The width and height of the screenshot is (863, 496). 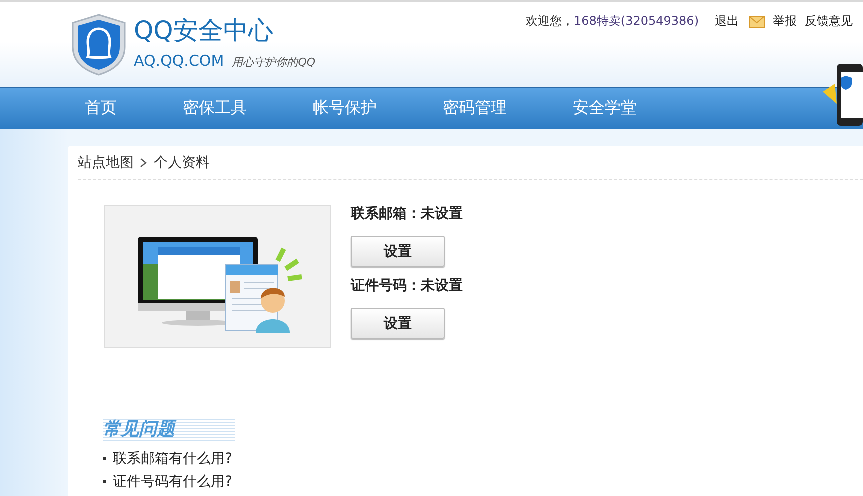 What do you see at coordinates (172, 481) in the screenshot?
I see `faq-link: 证件号码有什么用?` at bounding box center [172, 481].